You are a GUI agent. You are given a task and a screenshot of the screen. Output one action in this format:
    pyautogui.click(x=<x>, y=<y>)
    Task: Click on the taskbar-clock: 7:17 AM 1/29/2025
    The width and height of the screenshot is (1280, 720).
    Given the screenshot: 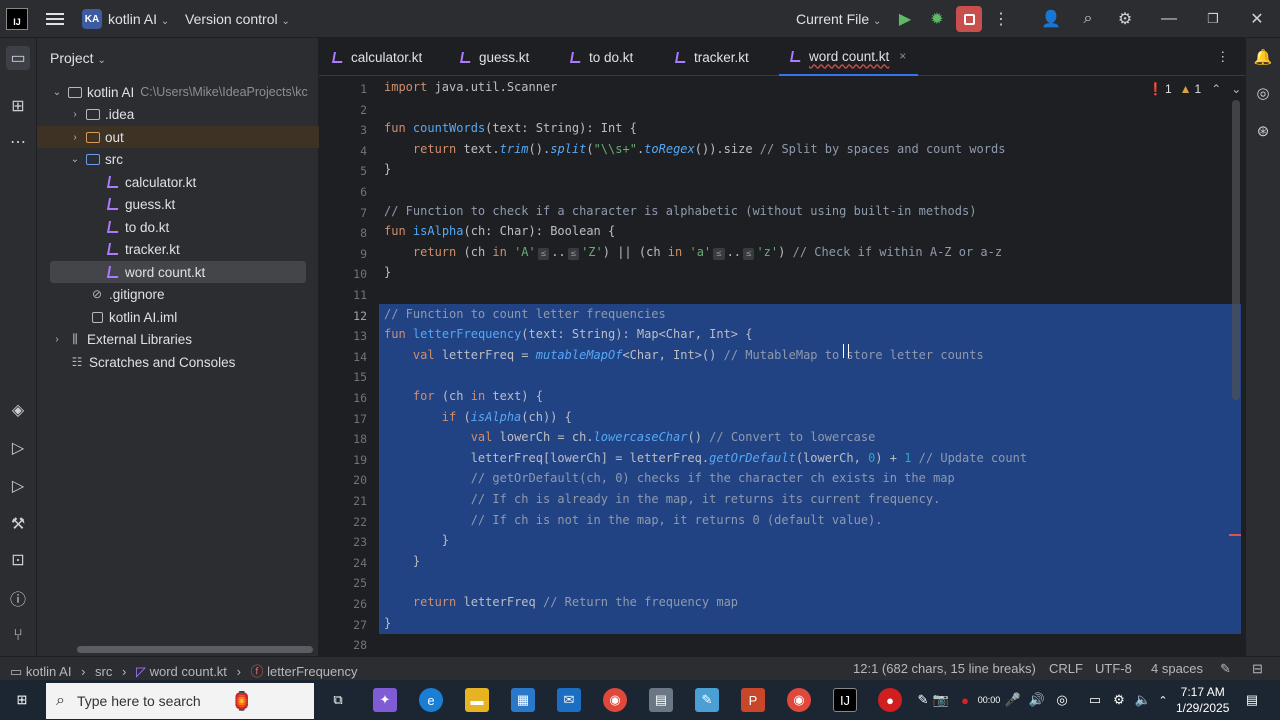 What is the action you would take?
    pyautogui.click(x=1202, y=700)
    